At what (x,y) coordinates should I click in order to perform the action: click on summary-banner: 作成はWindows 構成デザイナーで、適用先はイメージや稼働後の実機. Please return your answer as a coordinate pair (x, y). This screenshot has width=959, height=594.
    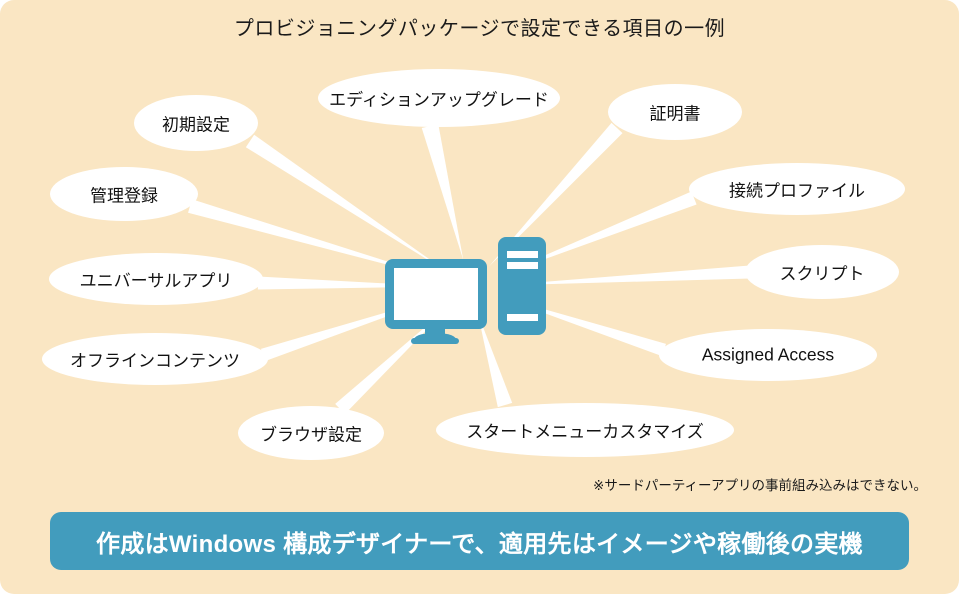
    Looking at the image, I should click on (479, 541).